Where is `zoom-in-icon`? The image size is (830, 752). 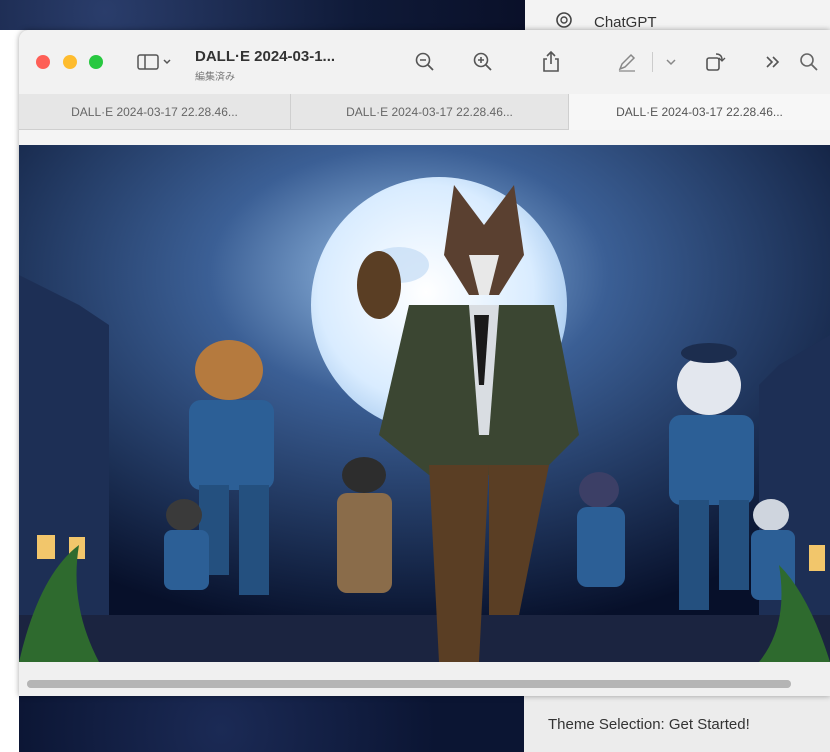
zoom-in-icon is located at coordinates (482, 61).